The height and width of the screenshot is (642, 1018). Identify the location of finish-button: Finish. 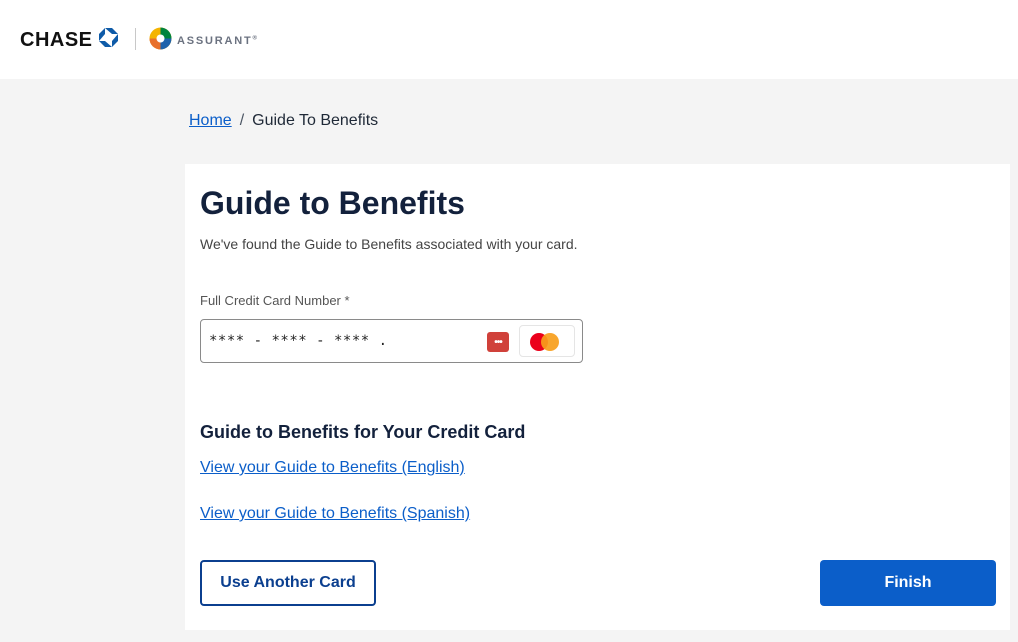
(908, 583).